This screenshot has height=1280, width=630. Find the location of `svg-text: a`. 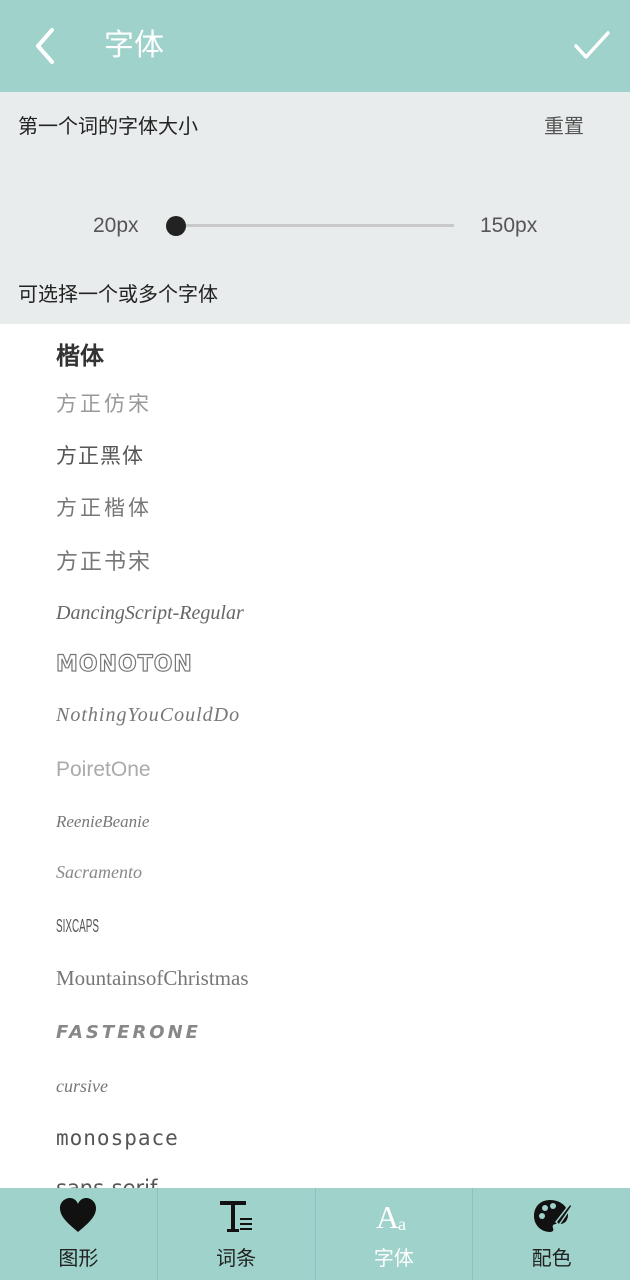

svg-text: a is located at coordinates (402, 1224).